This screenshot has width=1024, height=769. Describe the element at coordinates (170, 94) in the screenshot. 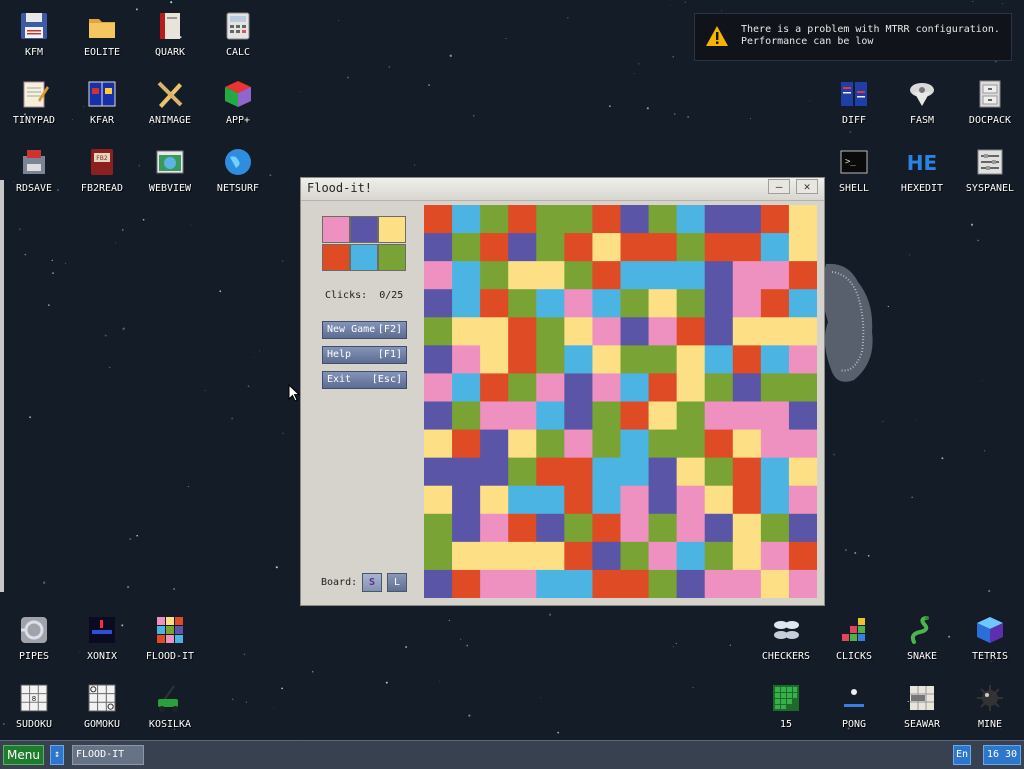

I see `pencil-ruler-icon` at that location.